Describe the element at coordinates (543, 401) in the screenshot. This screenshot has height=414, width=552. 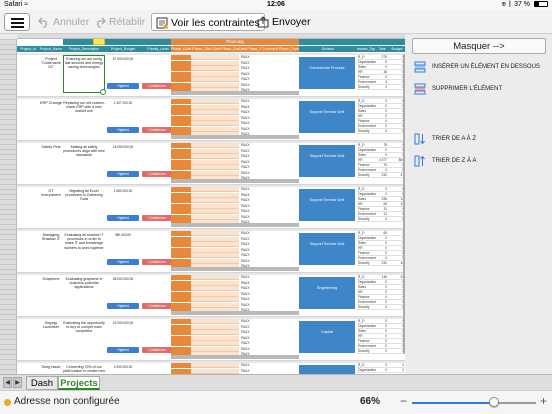
I see `zoom-in-icon: +` at that location.